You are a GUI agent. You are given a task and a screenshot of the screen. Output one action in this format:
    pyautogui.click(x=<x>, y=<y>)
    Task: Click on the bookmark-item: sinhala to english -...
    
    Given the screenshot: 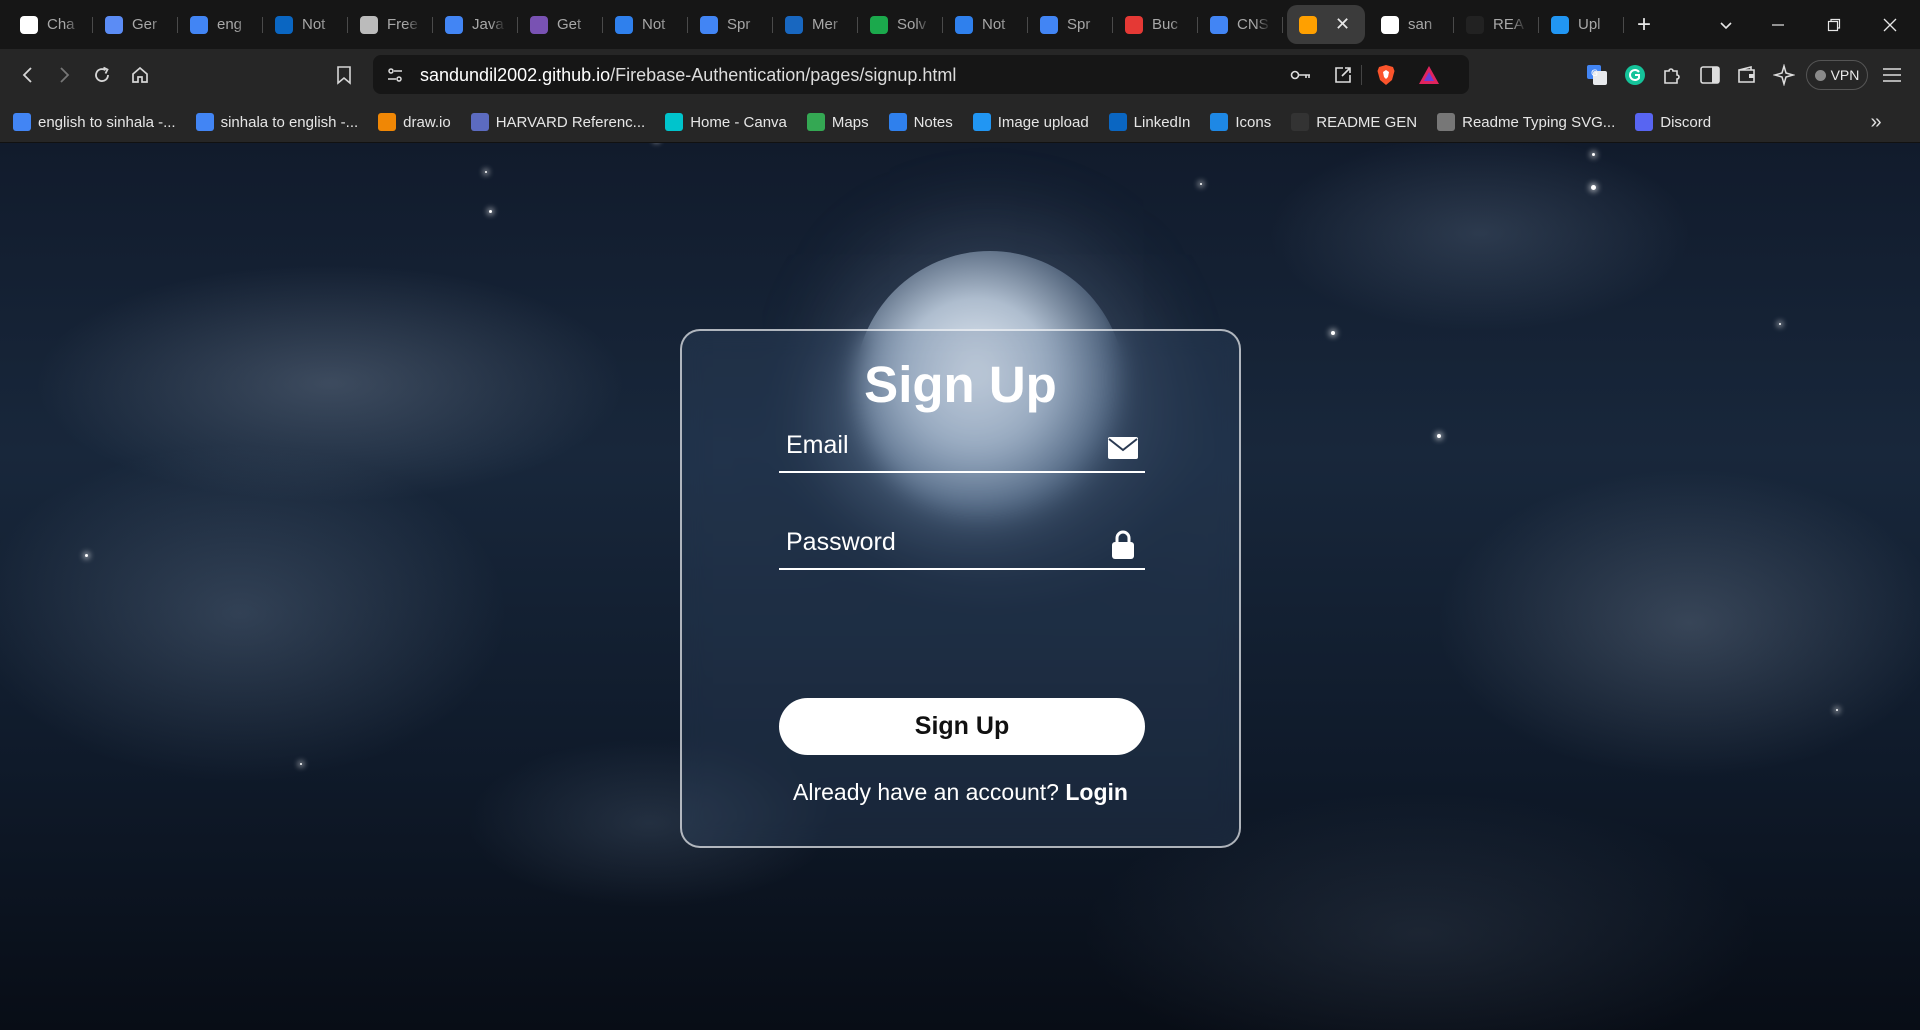 What is the action you would take?
    pyautogui.click(x=276, y=122)
    